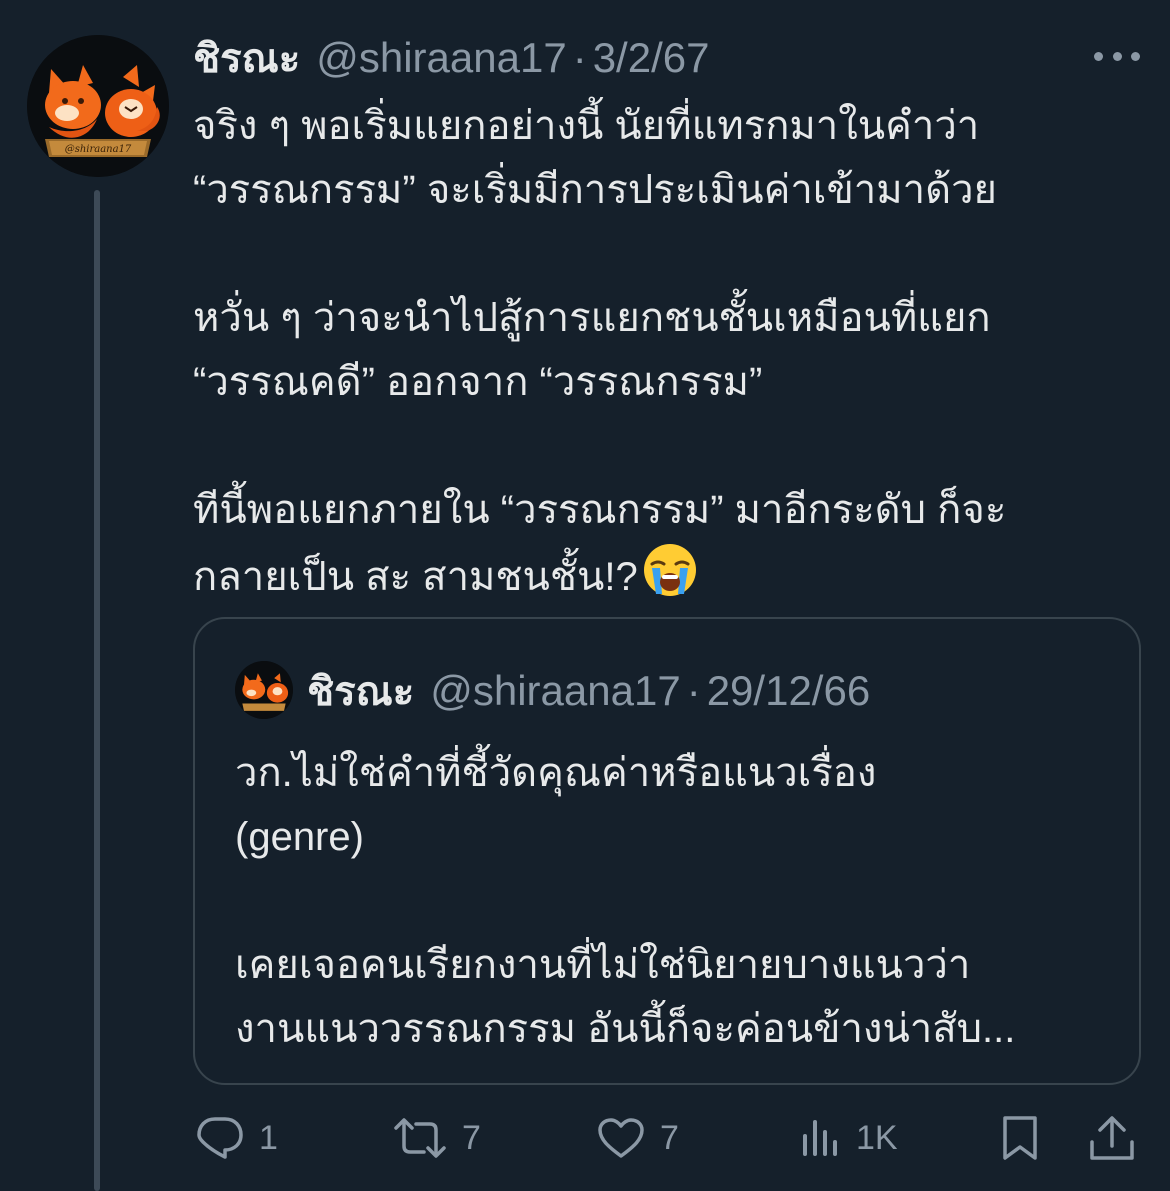 The image size is (1170, 1191). Describe the element at coordinates (849, 1138) in the screenshot. I see `views-button: 1K` at that location.